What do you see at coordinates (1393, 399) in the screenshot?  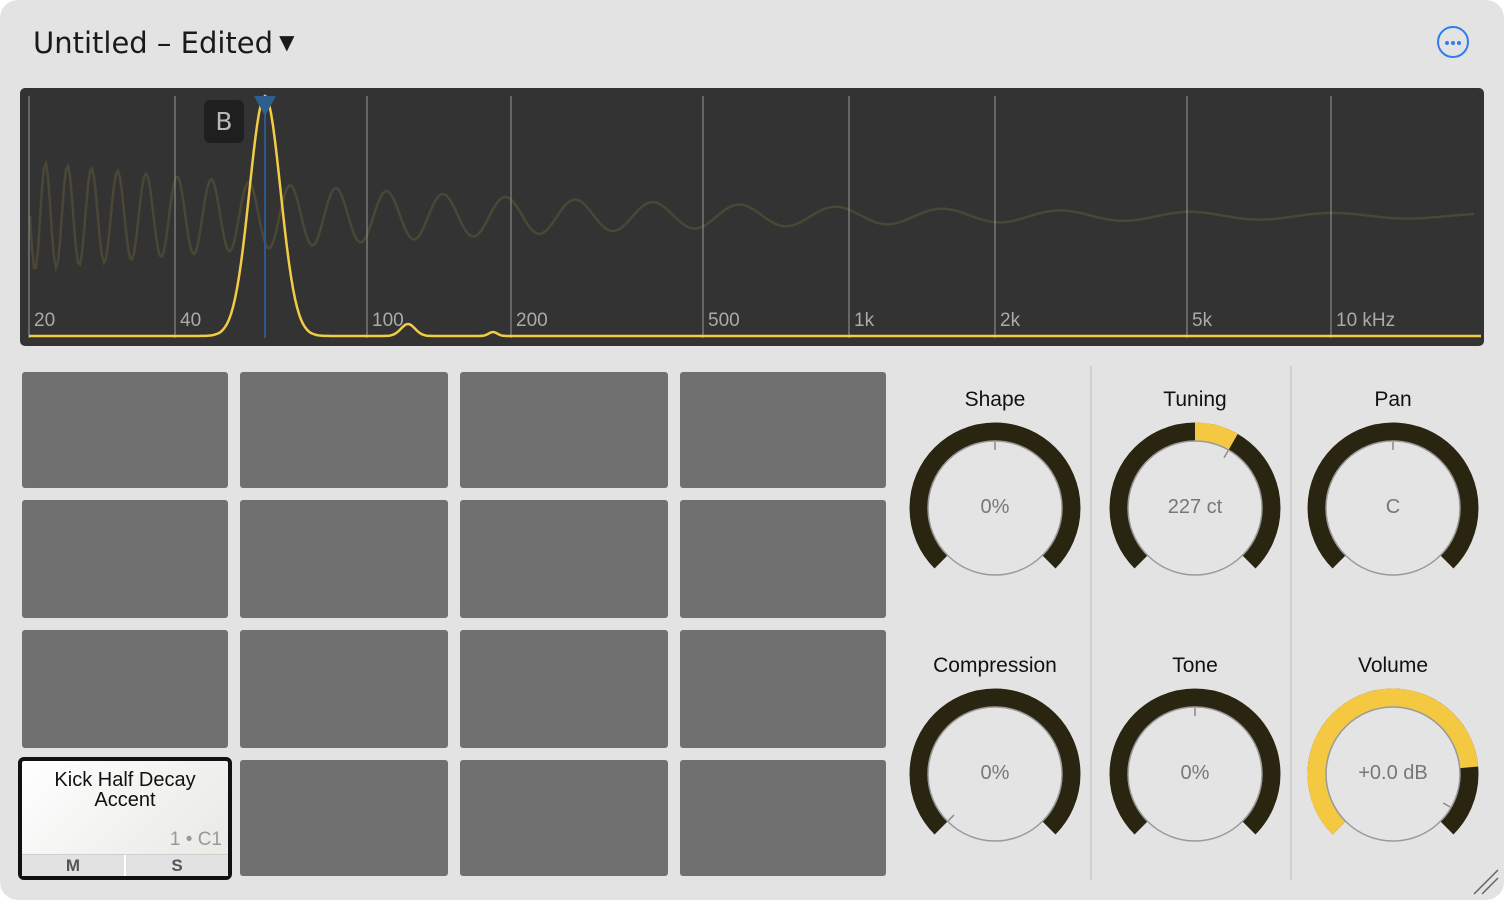 I see `knob-label-pan: Pan` at bounding box center [1393, 399].